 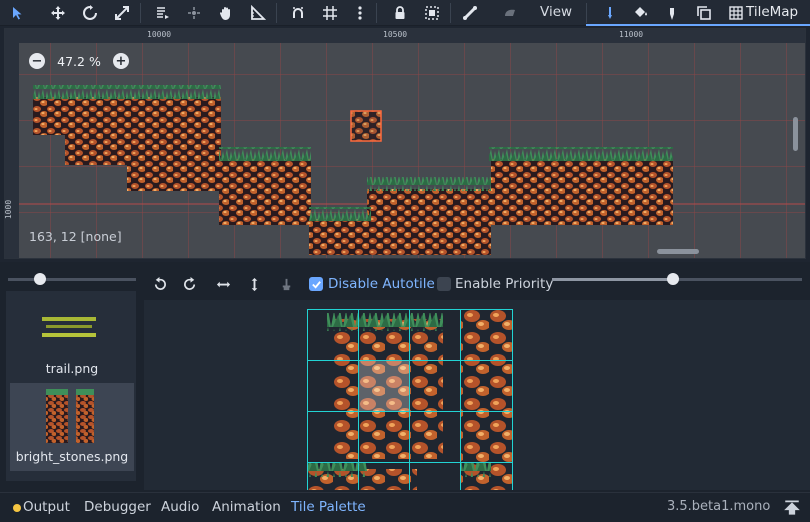 I want to click on ruler-vertical: 1000, so click(x=11, y=143).